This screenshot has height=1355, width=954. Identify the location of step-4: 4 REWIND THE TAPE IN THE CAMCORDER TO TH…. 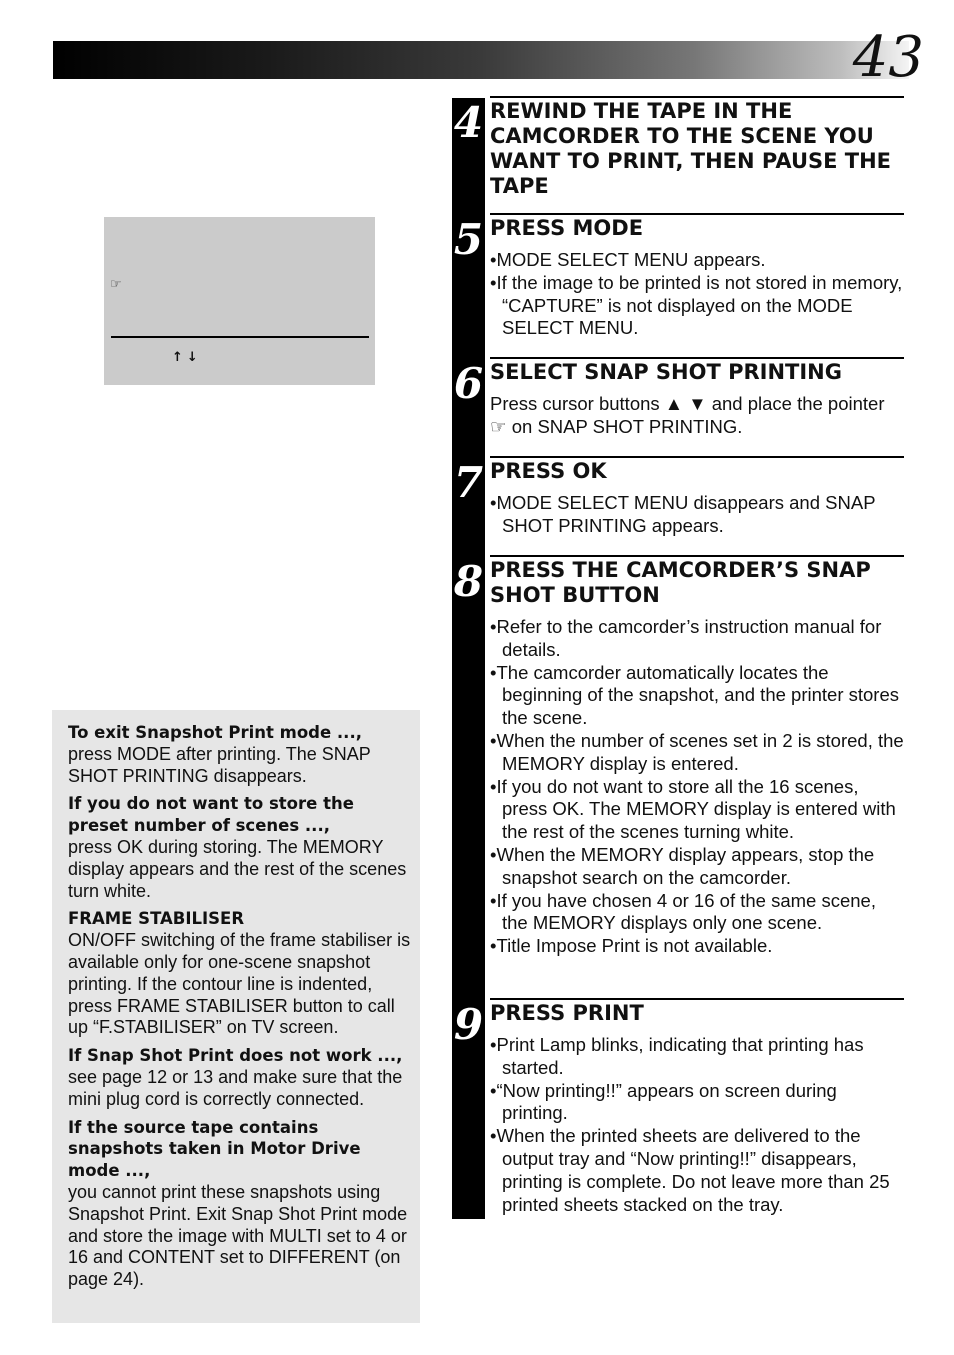
(678, 153).